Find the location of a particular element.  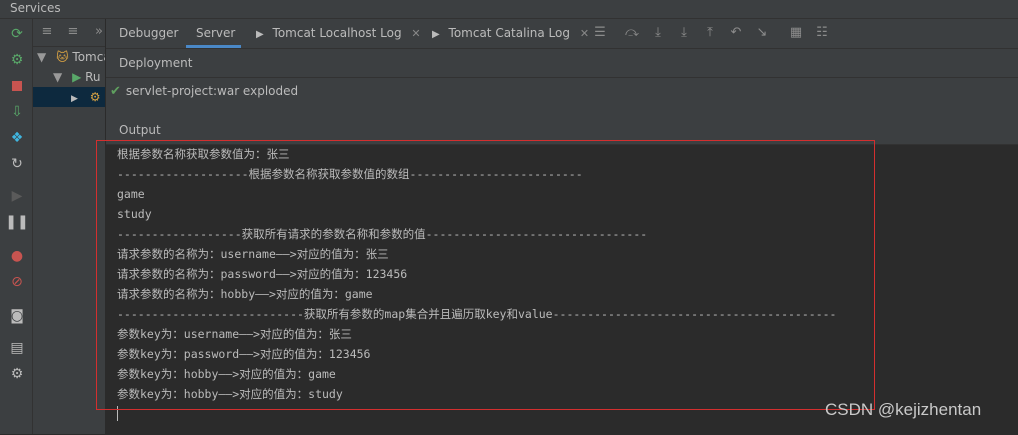

refresh-icon: ↻ is located at coordinates (17, 164).